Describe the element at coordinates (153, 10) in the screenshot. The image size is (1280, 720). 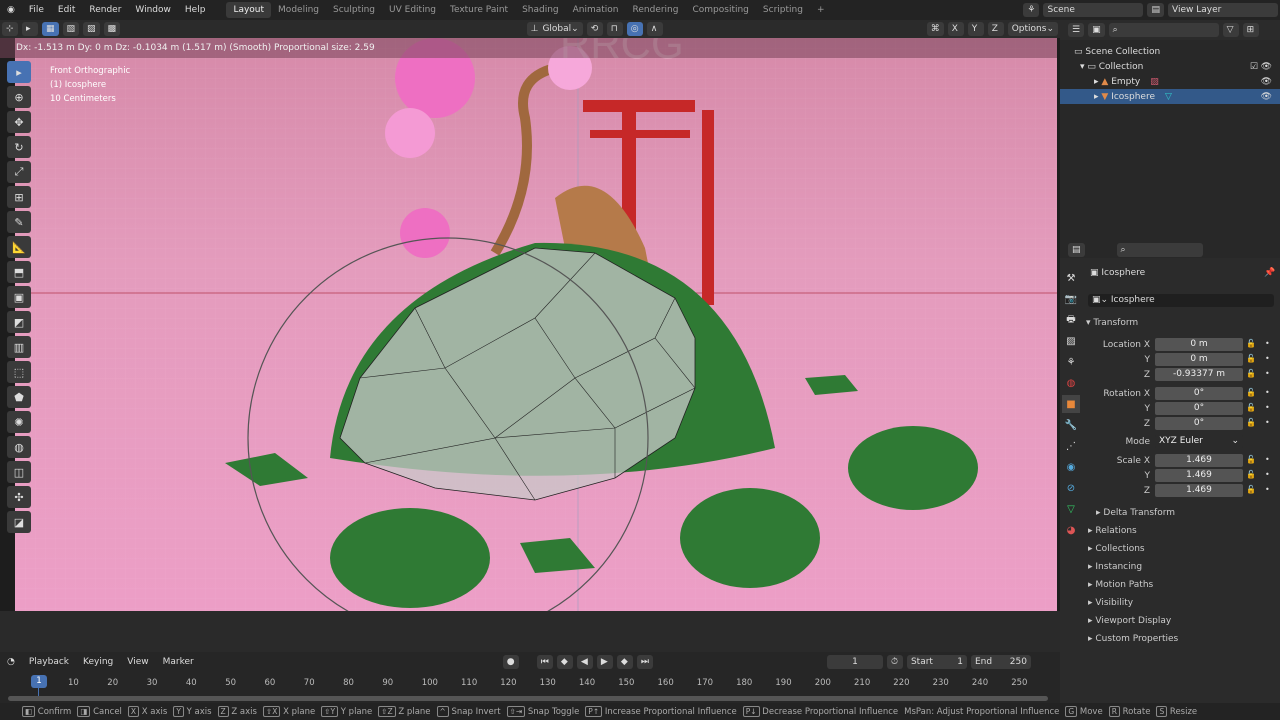
I see `menu-window: Window` at that location.